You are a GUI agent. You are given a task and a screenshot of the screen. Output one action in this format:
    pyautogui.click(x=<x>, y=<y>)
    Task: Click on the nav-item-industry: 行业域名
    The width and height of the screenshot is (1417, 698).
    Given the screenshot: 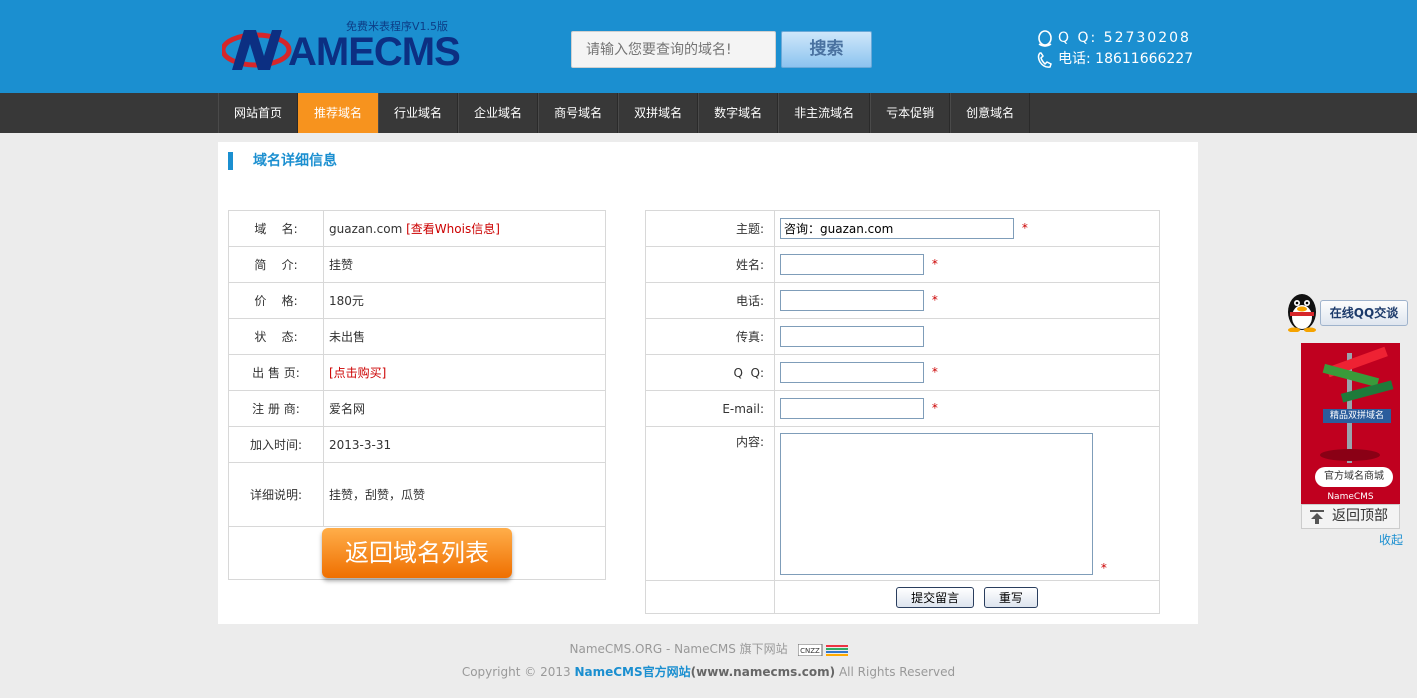 What is the action you would take?
    pyautogui.click(x=418, y=113)
    